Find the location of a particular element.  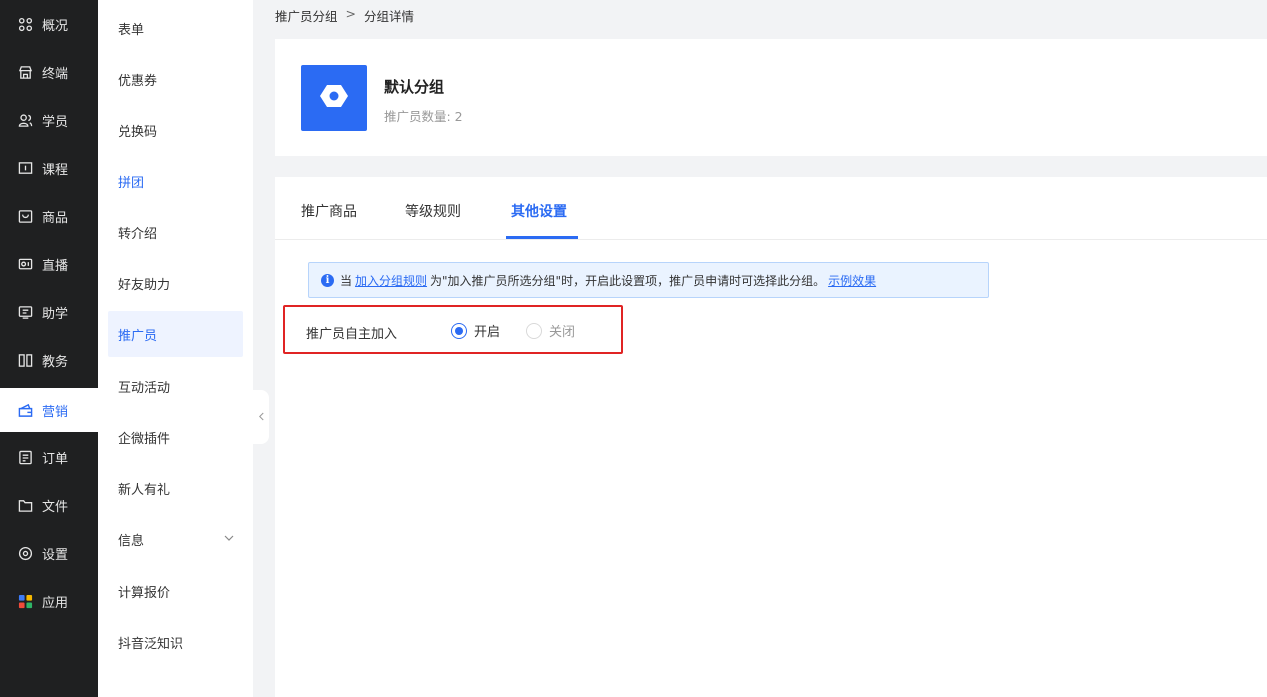

sub-item-form: 表单 is located at coordinates (175, 28).